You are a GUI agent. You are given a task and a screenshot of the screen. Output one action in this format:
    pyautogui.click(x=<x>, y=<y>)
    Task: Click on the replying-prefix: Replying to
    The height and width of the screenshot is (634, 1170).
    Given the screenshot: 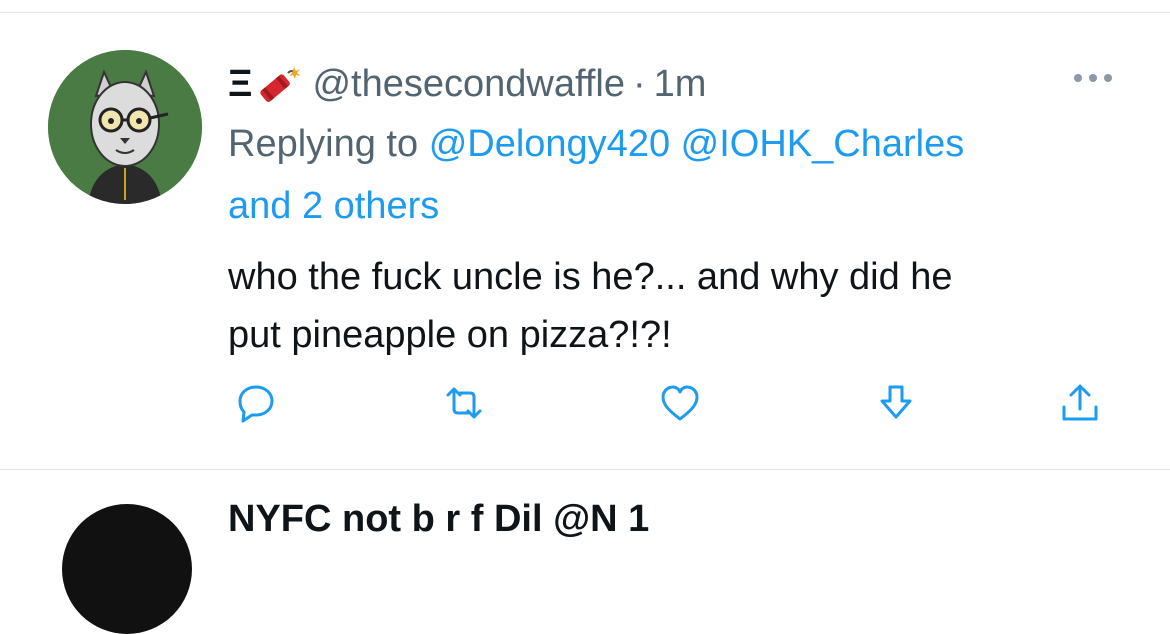 What is the action you would take?
    pyautogui.click(x=323, y=144)
    